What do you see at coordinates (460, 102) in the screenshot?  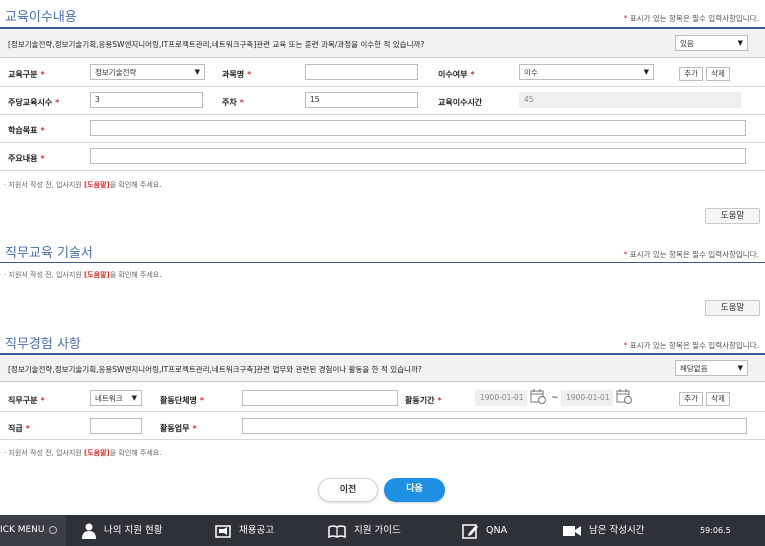 I see `label-total-hours: 교육이수시간` at bounding box center [460, 102].